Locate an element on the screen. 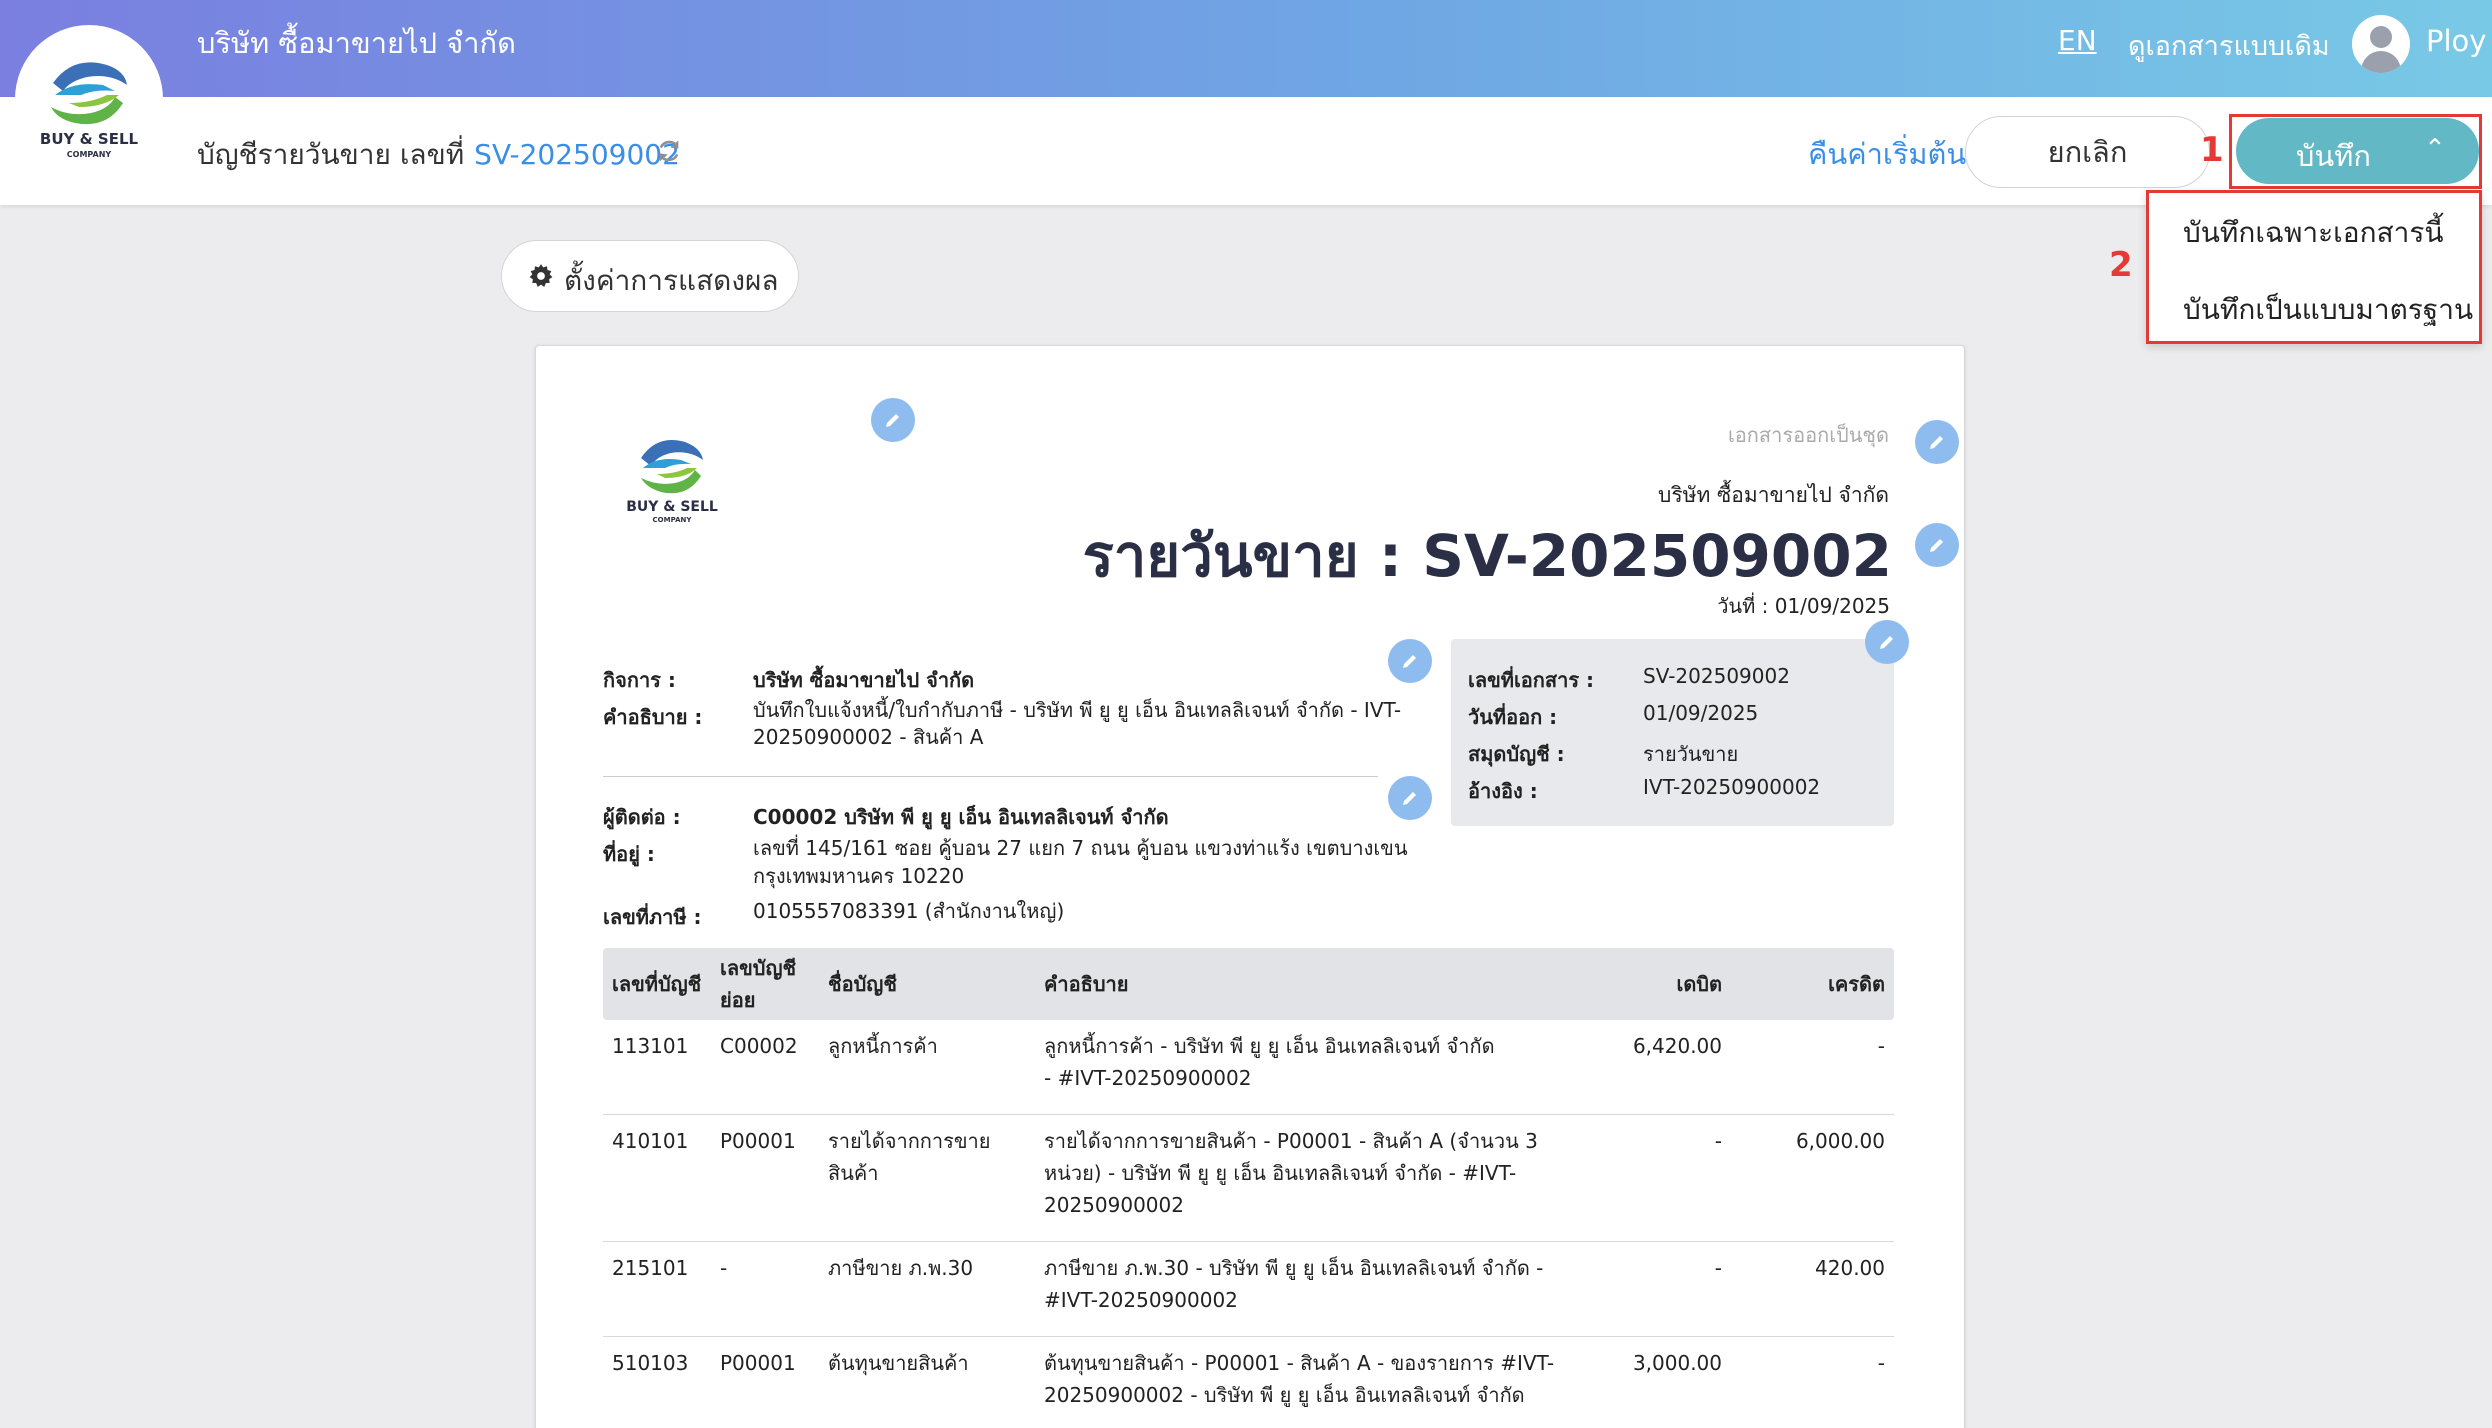 This screenshot has width=2492, height=1428. col-header-credit: เครดิต is located at coordinates (1856, 984).